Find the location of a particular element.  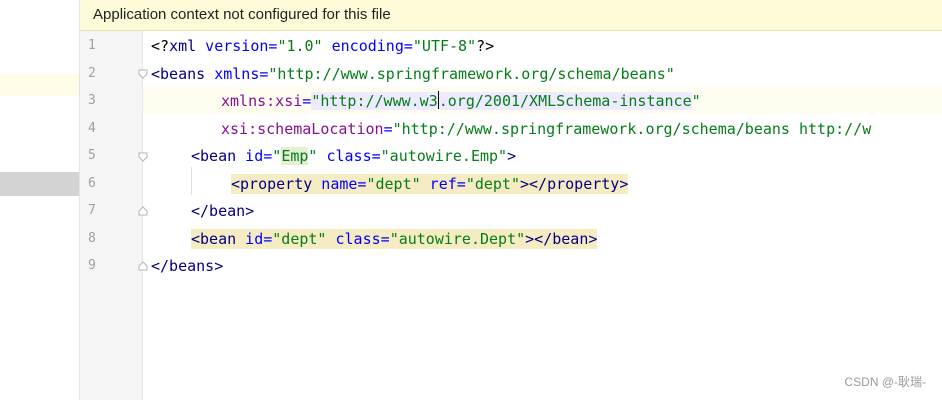

attr-xmlns-xsi: xmlns:xsi is located at coordinates (262, 101).